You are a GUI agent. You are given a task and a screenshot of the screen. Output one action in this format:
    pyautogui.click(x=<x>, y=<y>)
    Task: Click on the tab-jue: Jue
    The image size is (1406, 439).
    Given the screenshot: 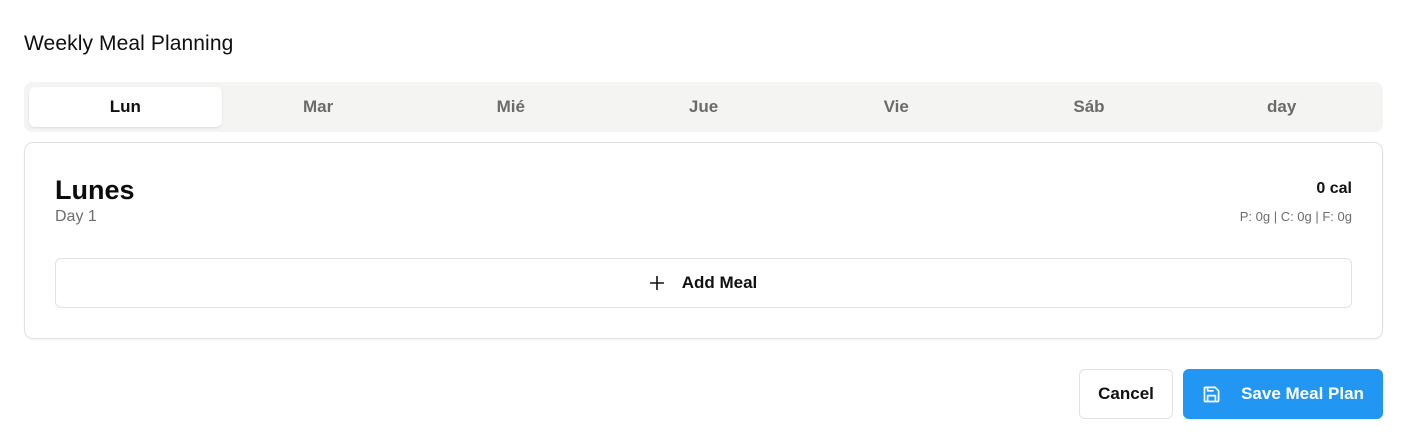 What is the action you would take?
    pyautogui.click(x=703, y=107)
    